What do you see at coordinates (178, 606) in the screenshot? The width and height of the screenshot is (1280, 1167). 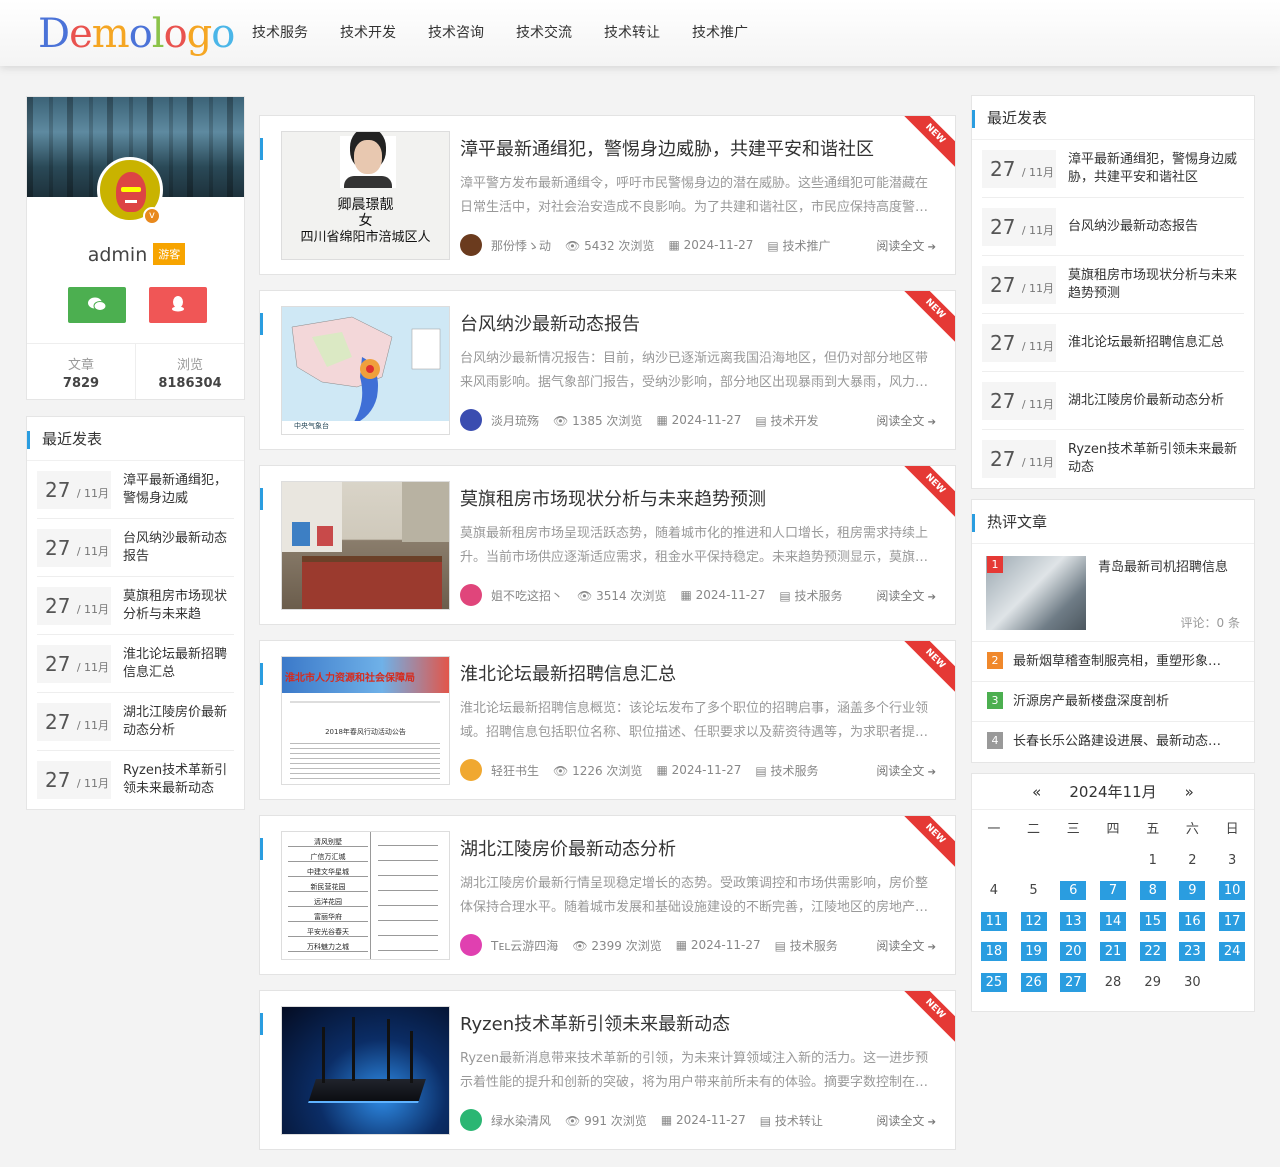 I see `recent-title: 莫旗租房市场现状分析与未来趋` at bounding box center [178, 606].